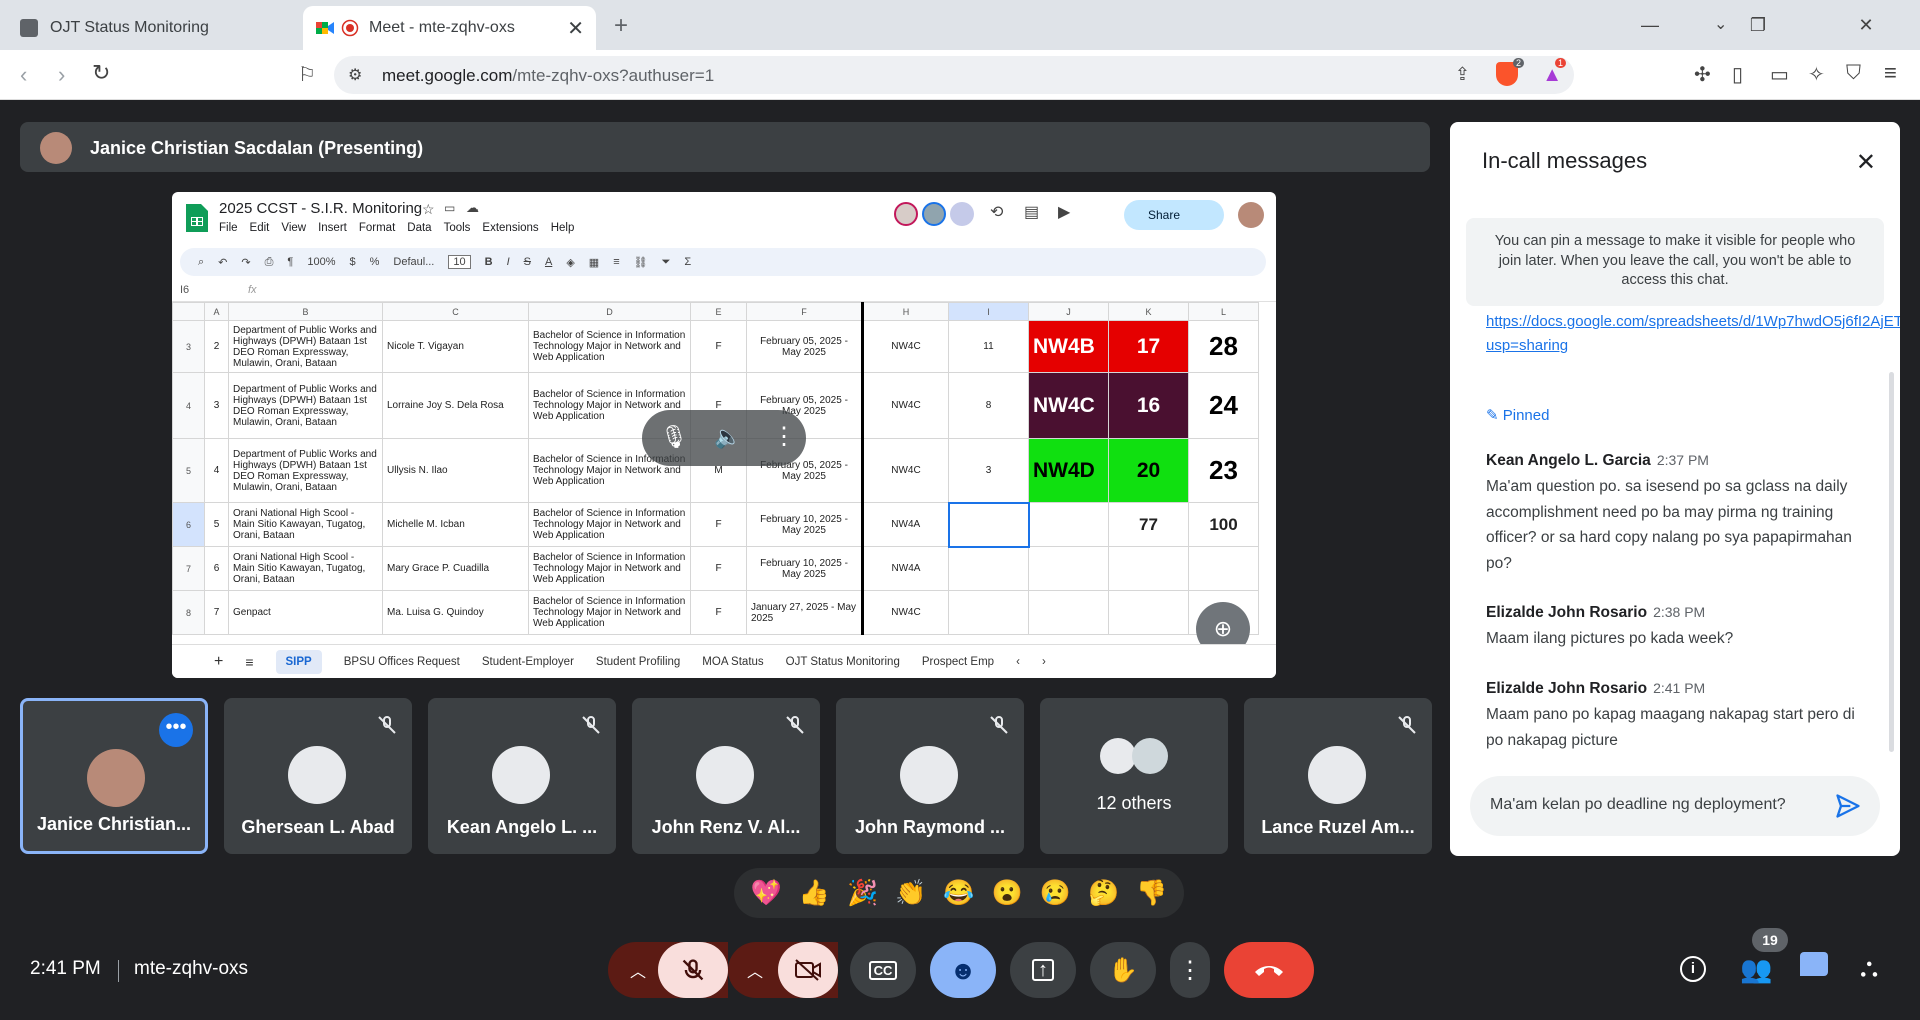  Describe the element at coordinates (1814, 964) in the screenshot. I see `chat-icon` at that location.